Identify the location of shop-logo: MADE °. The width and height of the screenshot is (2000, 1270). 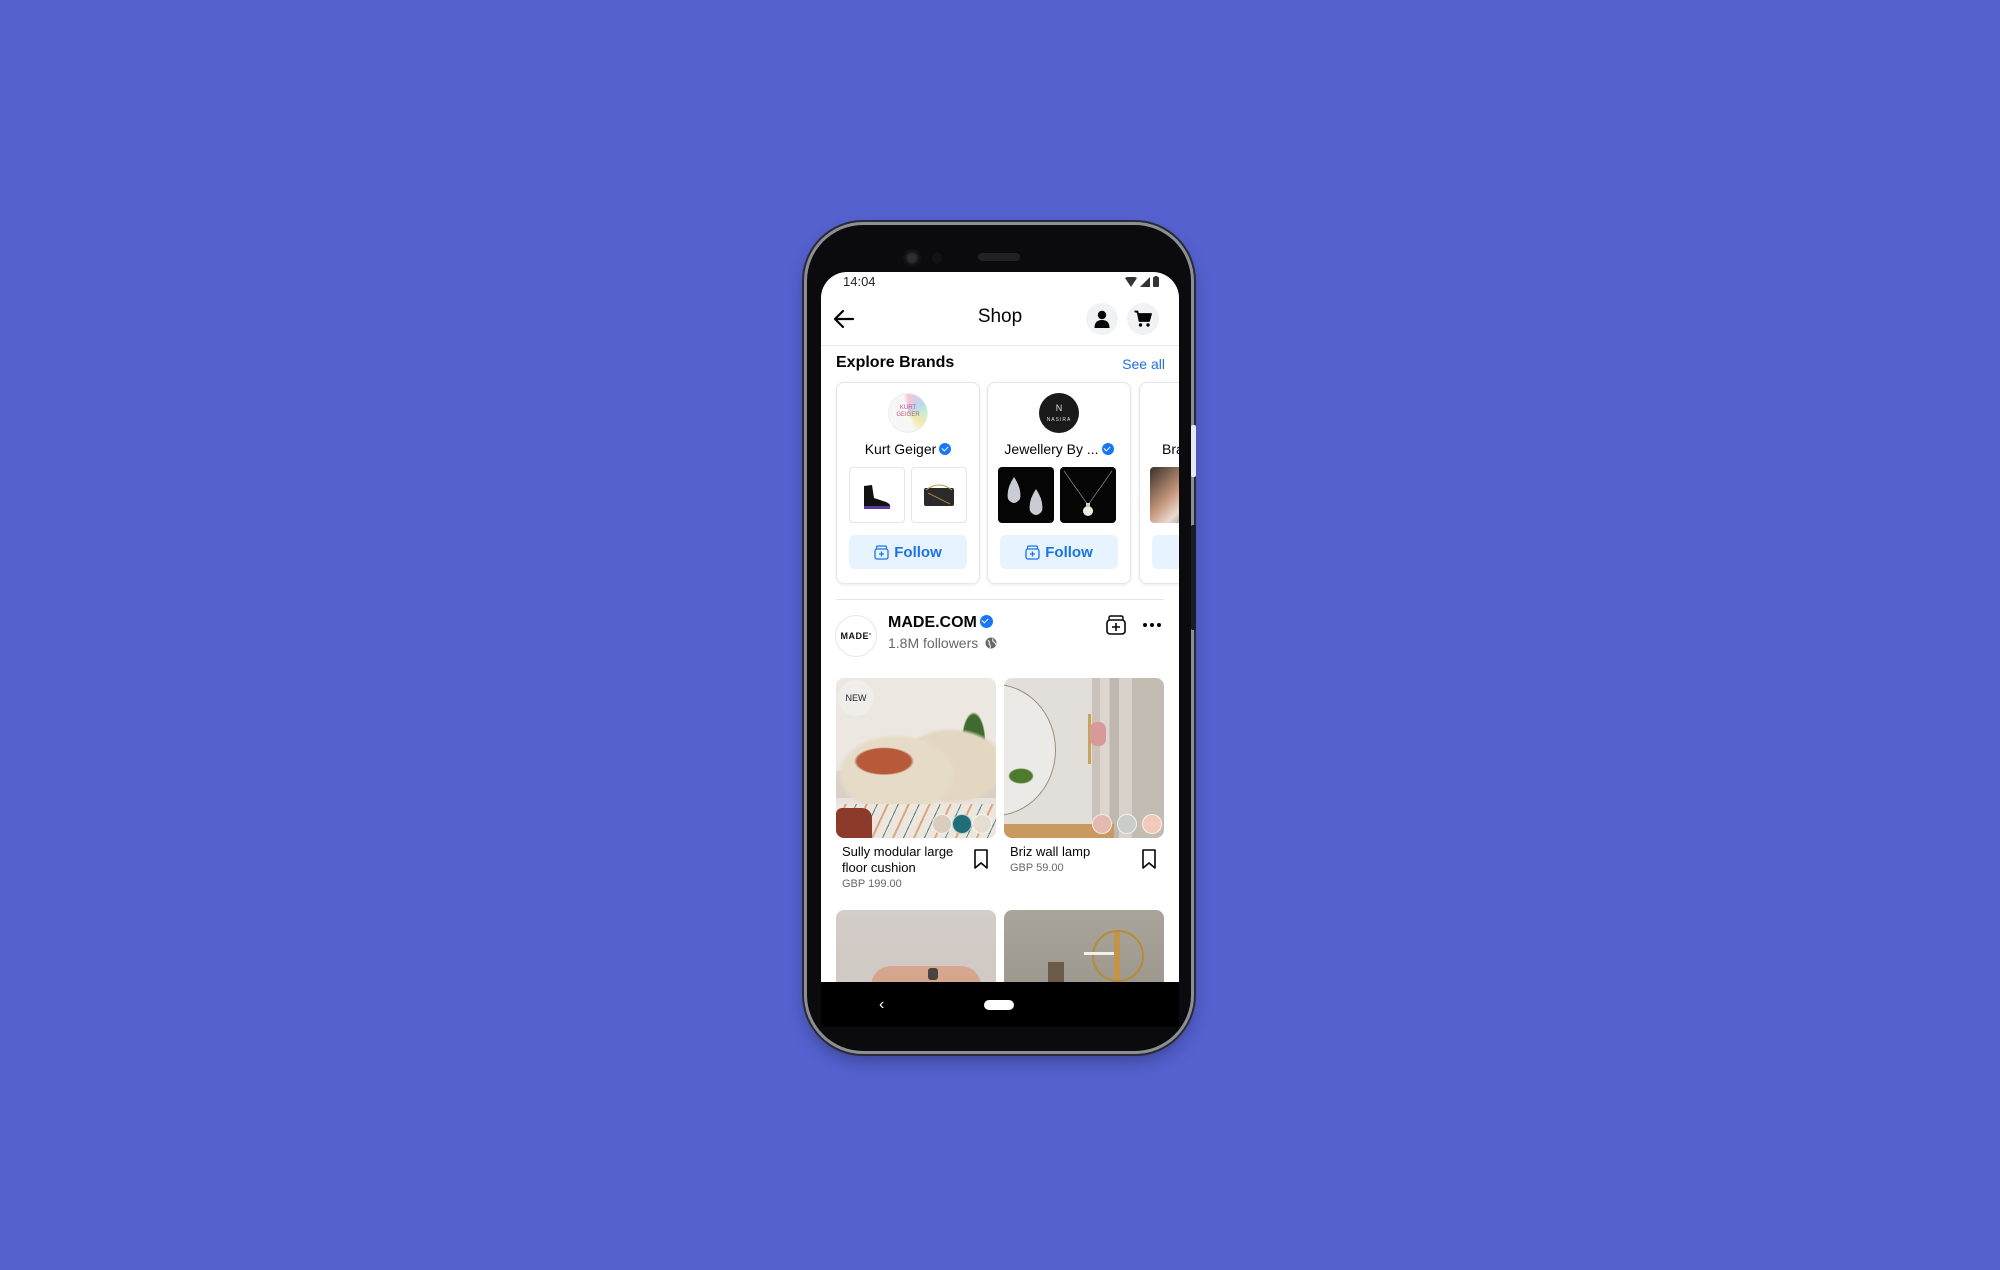
(856, 636).